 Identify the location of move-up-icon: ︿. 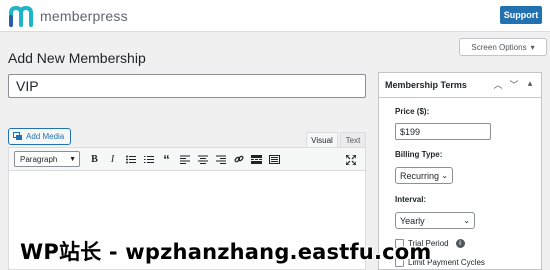
(498, 84).